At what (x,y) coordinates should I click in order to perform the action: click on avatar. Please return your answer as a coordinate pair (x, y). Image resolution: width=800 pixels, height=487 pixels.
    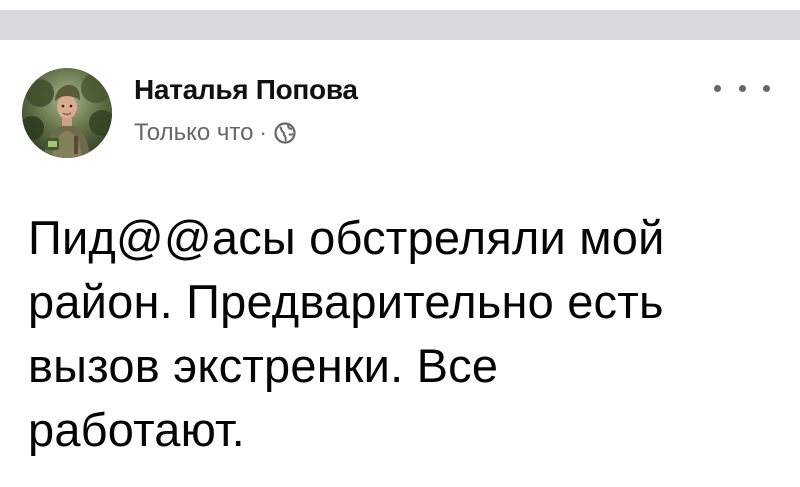
    Looking at the image, I should click on (67, 113).